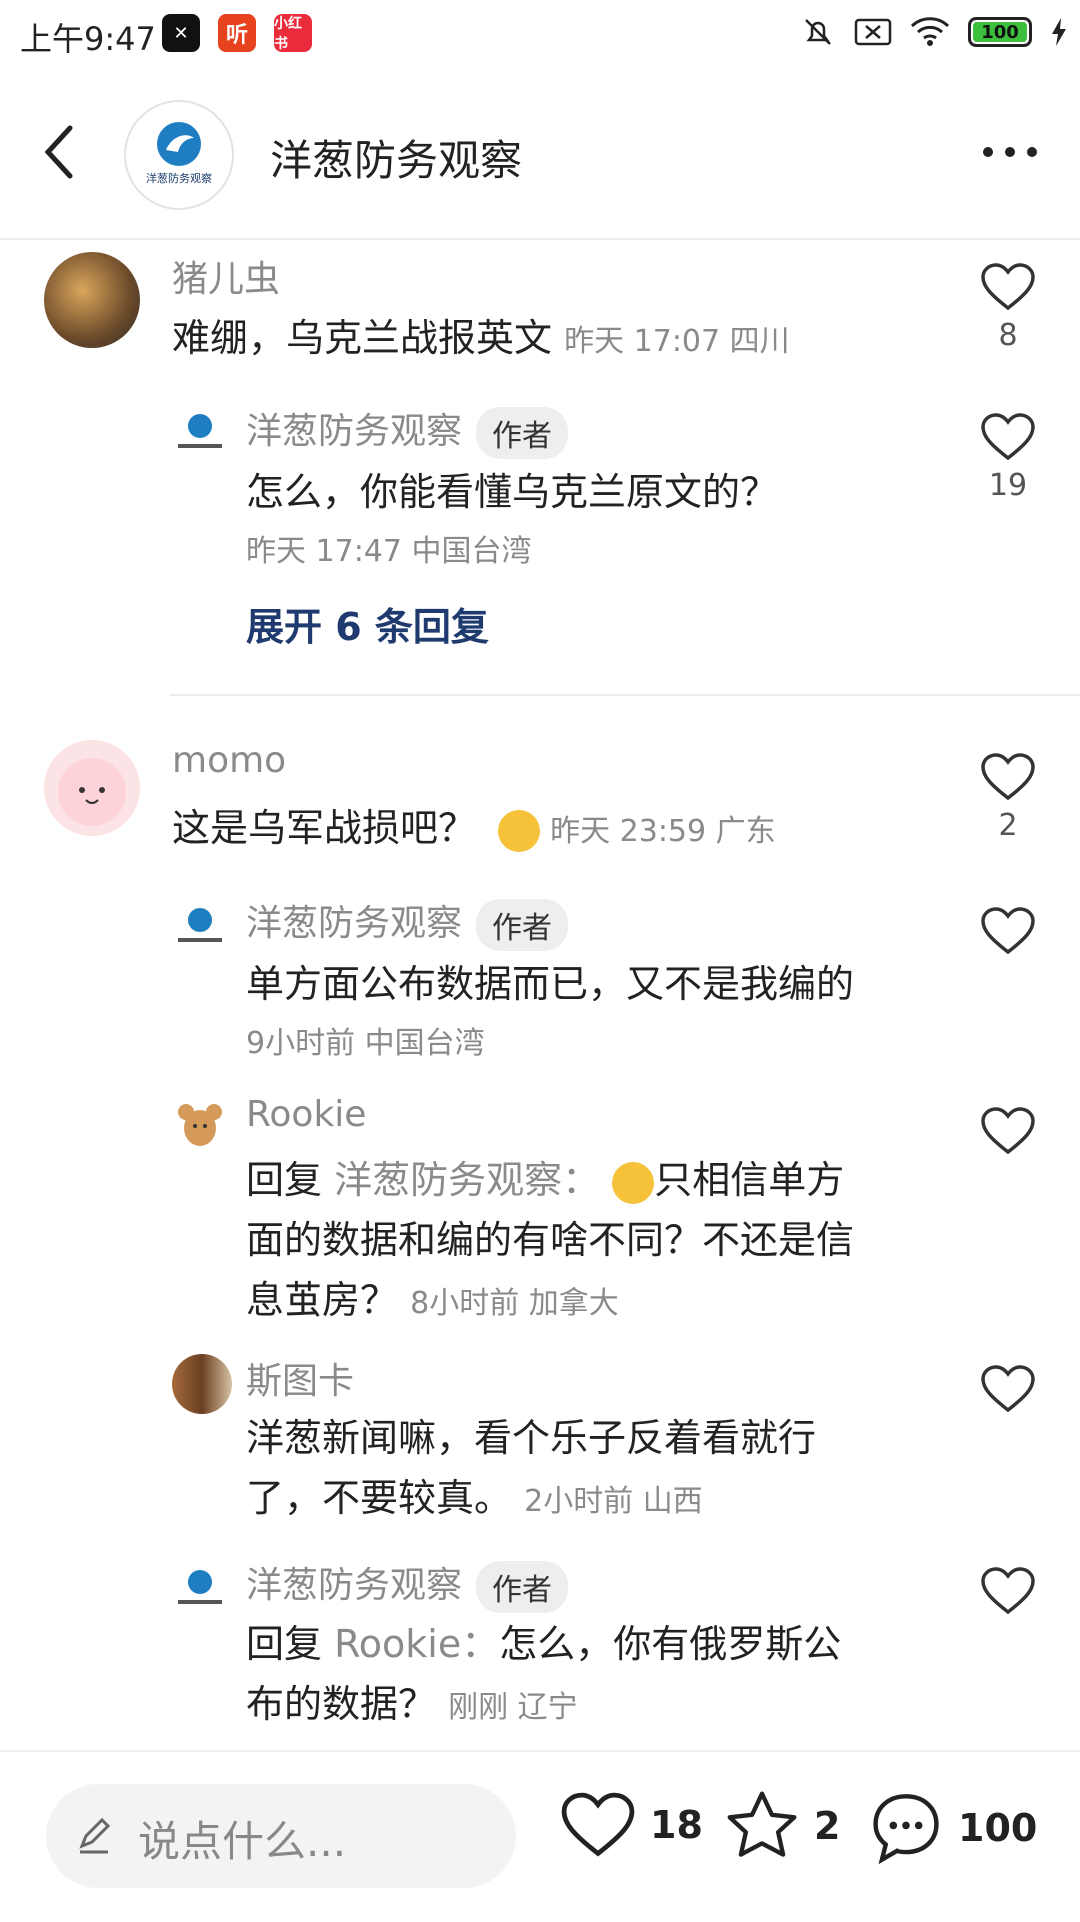  I want to click on like-button: 2, so click(1008, 797).